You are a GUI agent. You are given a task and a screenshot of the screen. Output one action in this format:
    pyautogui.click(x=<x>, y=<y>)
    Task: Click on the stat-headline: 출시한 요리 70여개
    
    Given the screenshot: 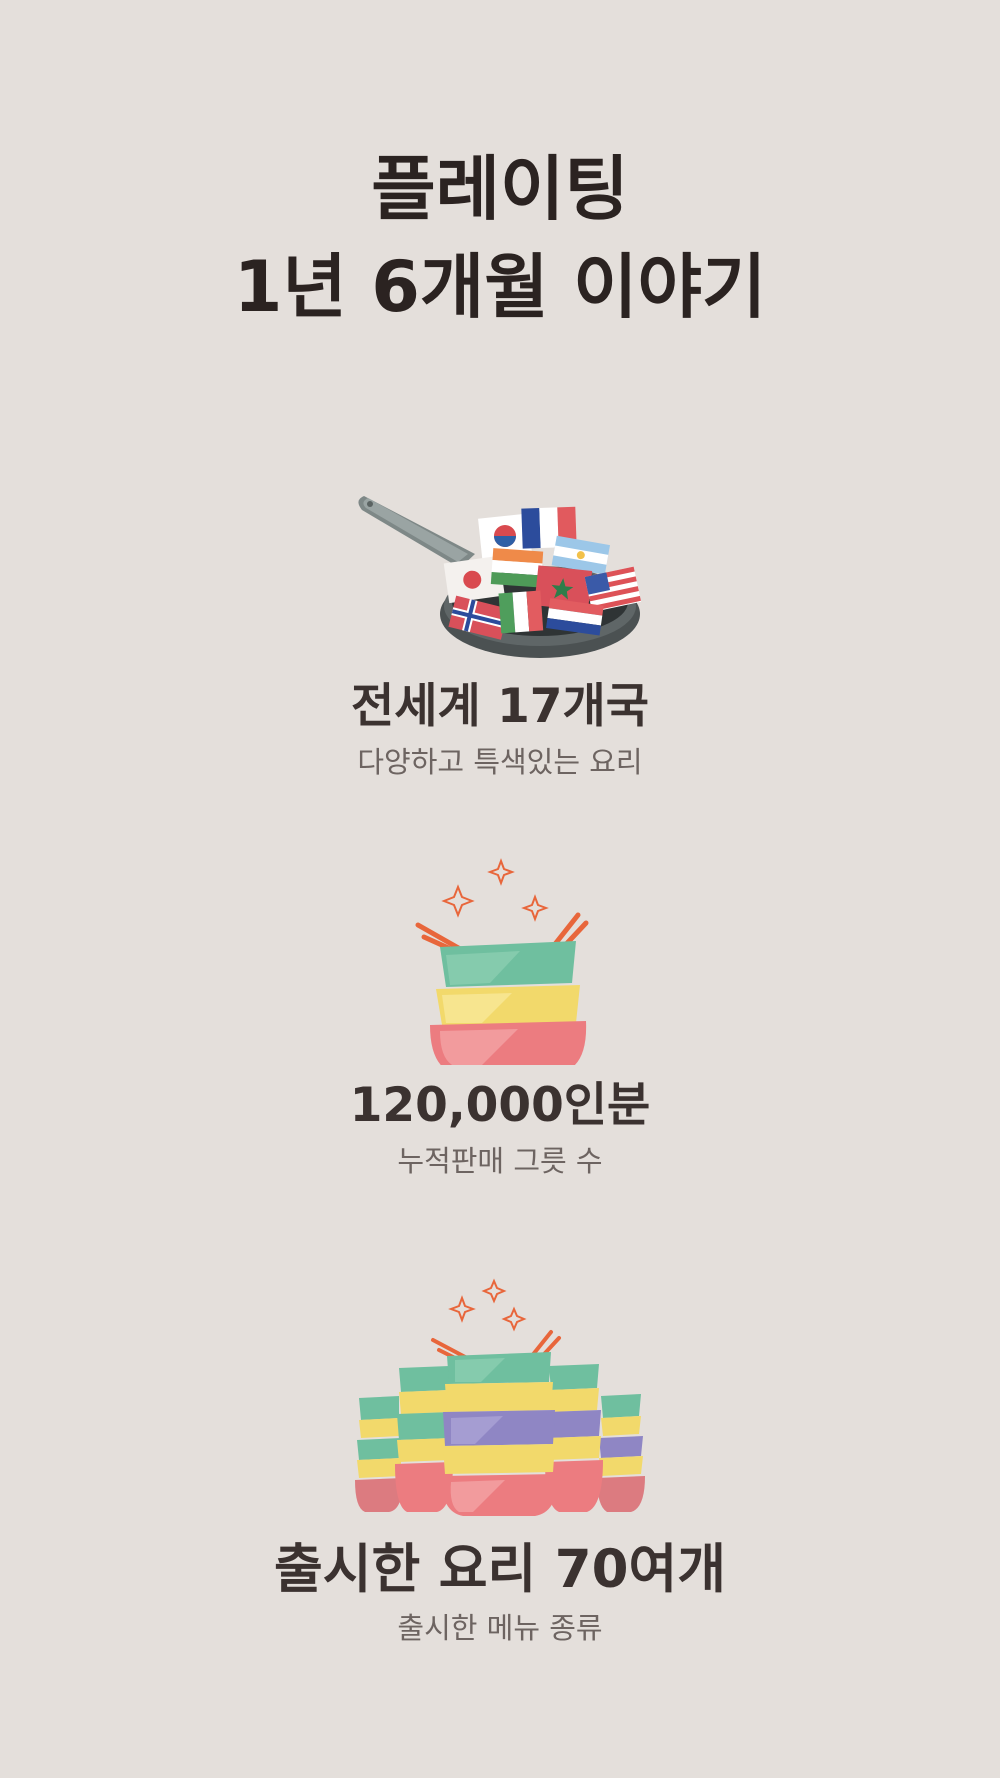 What is the action you would take?
    pyautogui.click(x=500, y=1569)
    